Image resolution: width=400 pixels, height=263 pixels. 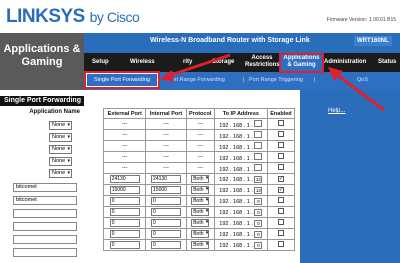 What do you see at coordinates (272, 82) in the screenshot?
I see `annotation-arrows` at bounding box center [272, 82].